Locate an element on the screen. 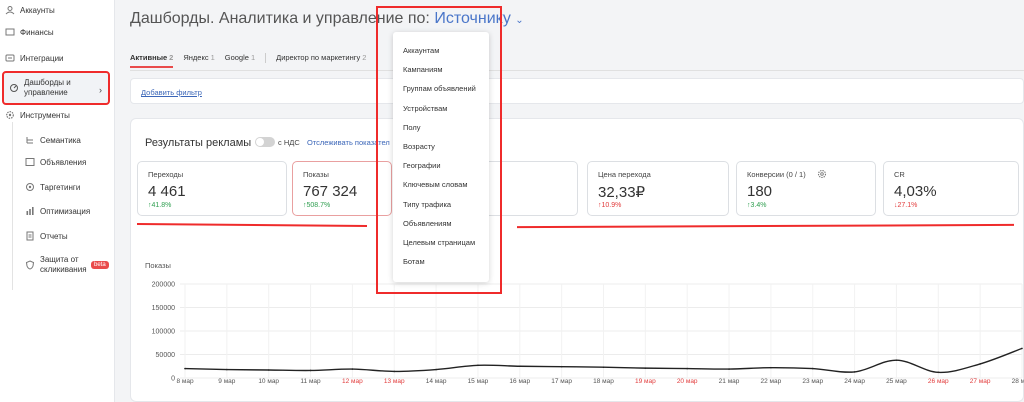 The height and width of the screenshot is (402, 1024). x-tick-label: 21 мар is located at coordinates (729, 381).